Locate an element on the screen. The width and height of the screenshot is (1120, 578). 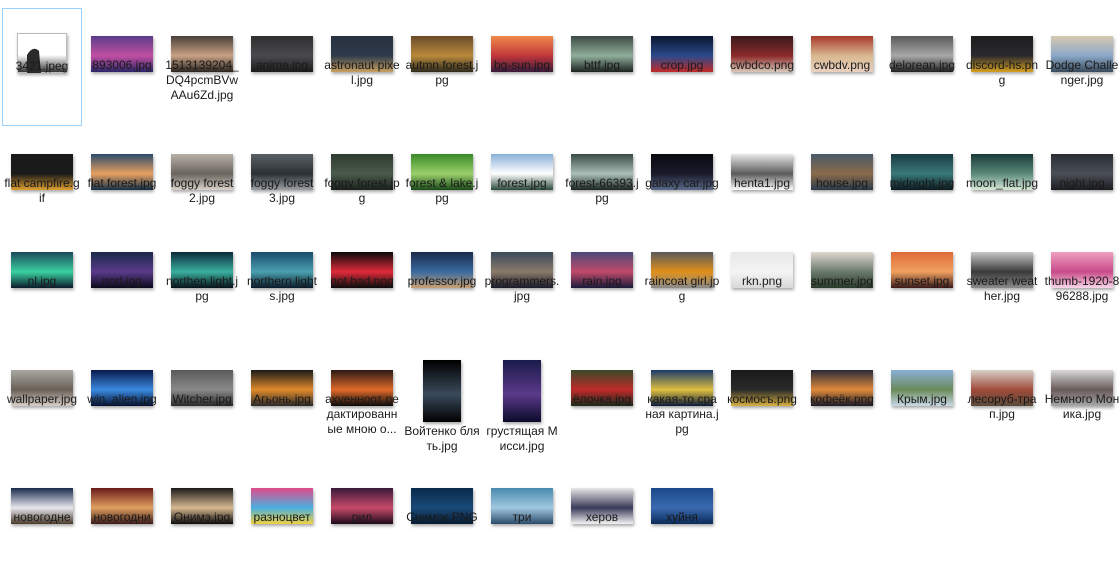
file-name-label: moon_flat.jpg is located at coordinates (1002, 183).